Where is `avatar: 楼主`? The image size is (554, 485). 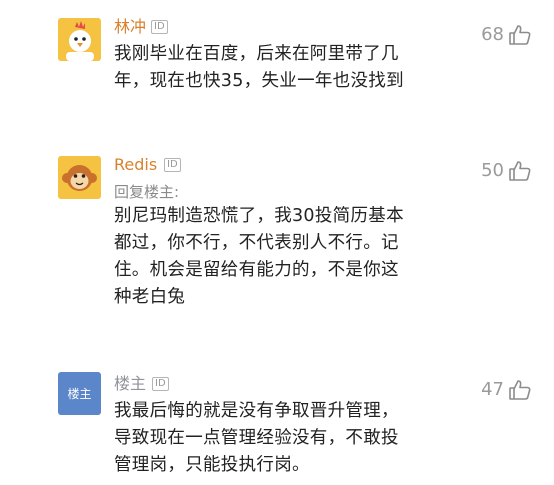
avatar: 楼主 is located at coordinates (79, 393).